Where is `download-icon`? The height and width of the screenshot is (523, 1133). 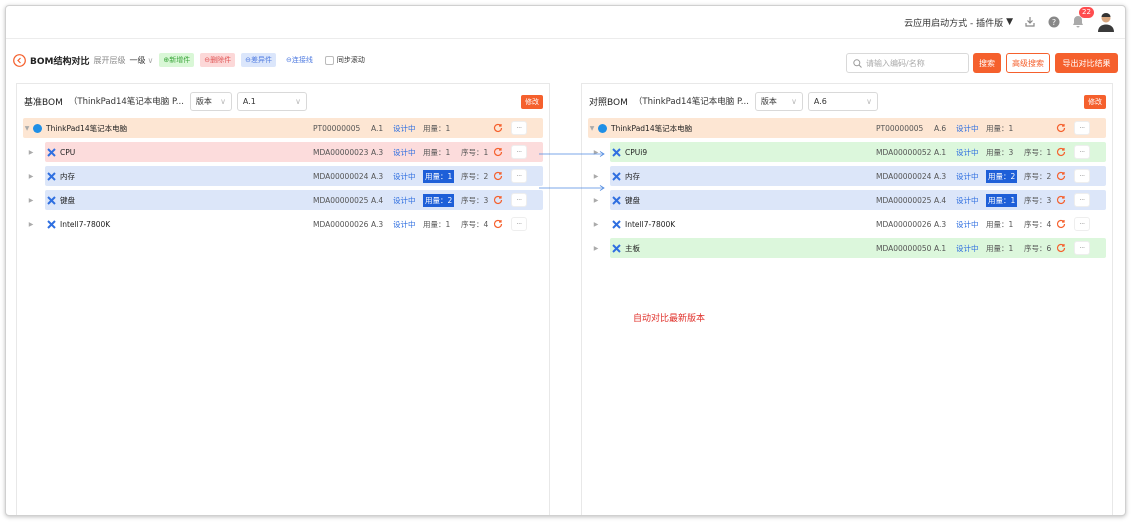
download-icon is located at coordinates (1030, 22).